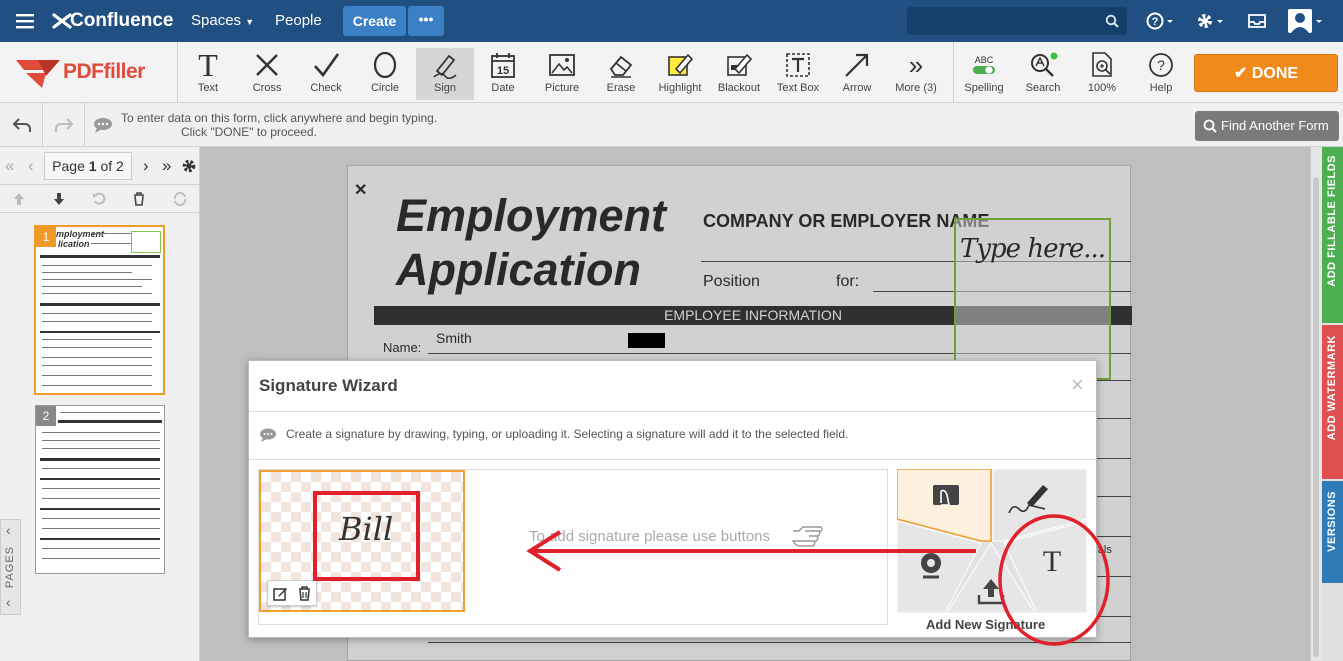 This screenshot has height=661, width=1343. I want to click on circle-tool-label: Circle, so click(385, 88).